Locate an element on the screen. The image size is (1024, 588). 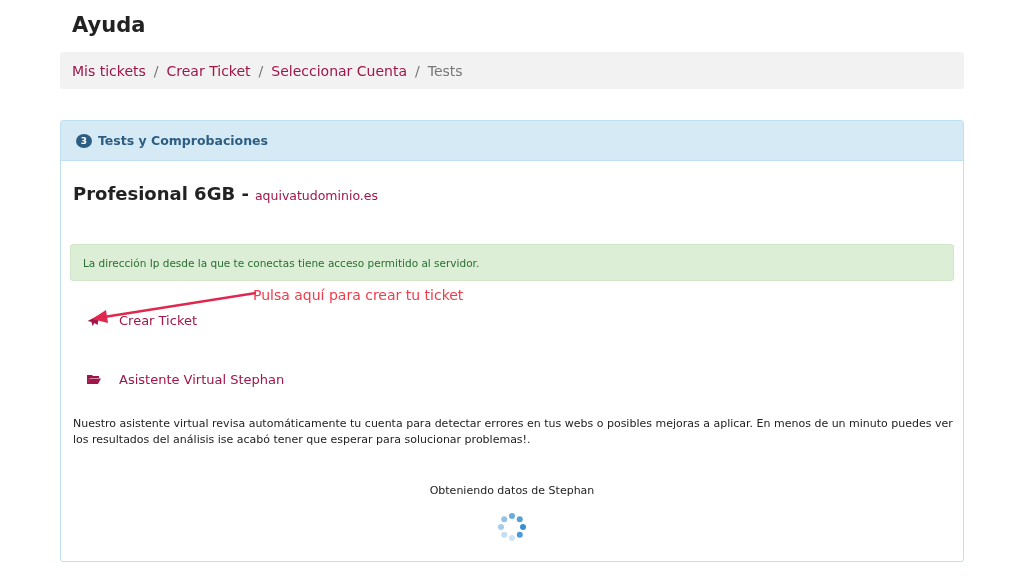
loading-spinner is located at coordinates (512, 527).